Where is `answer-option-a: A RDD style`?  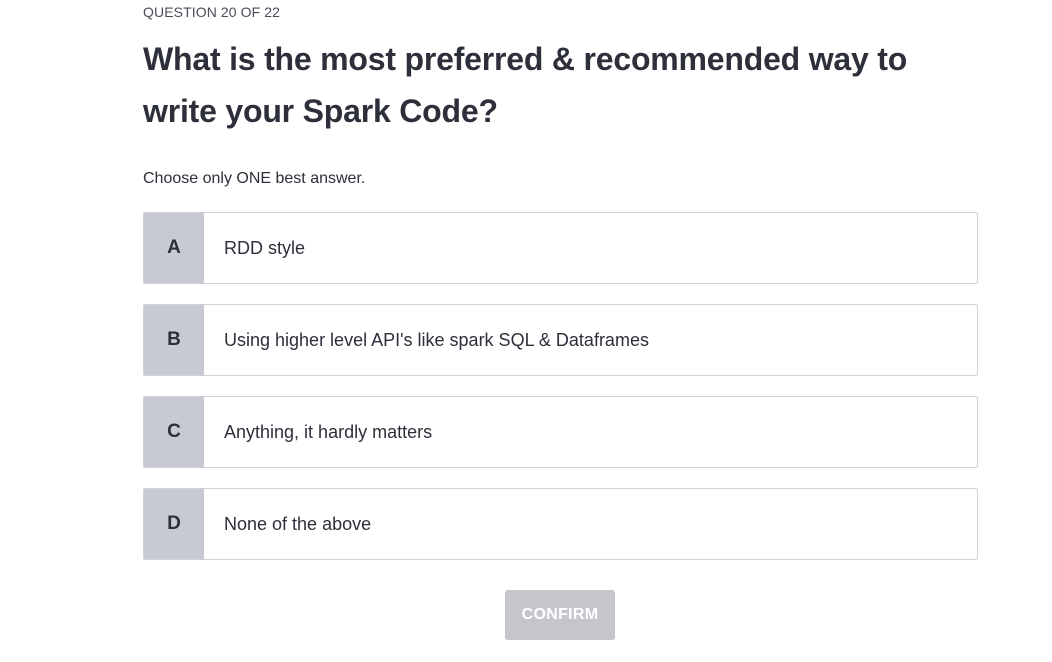
answer-option-a: A RDD style is located at coordinates (560, 248).